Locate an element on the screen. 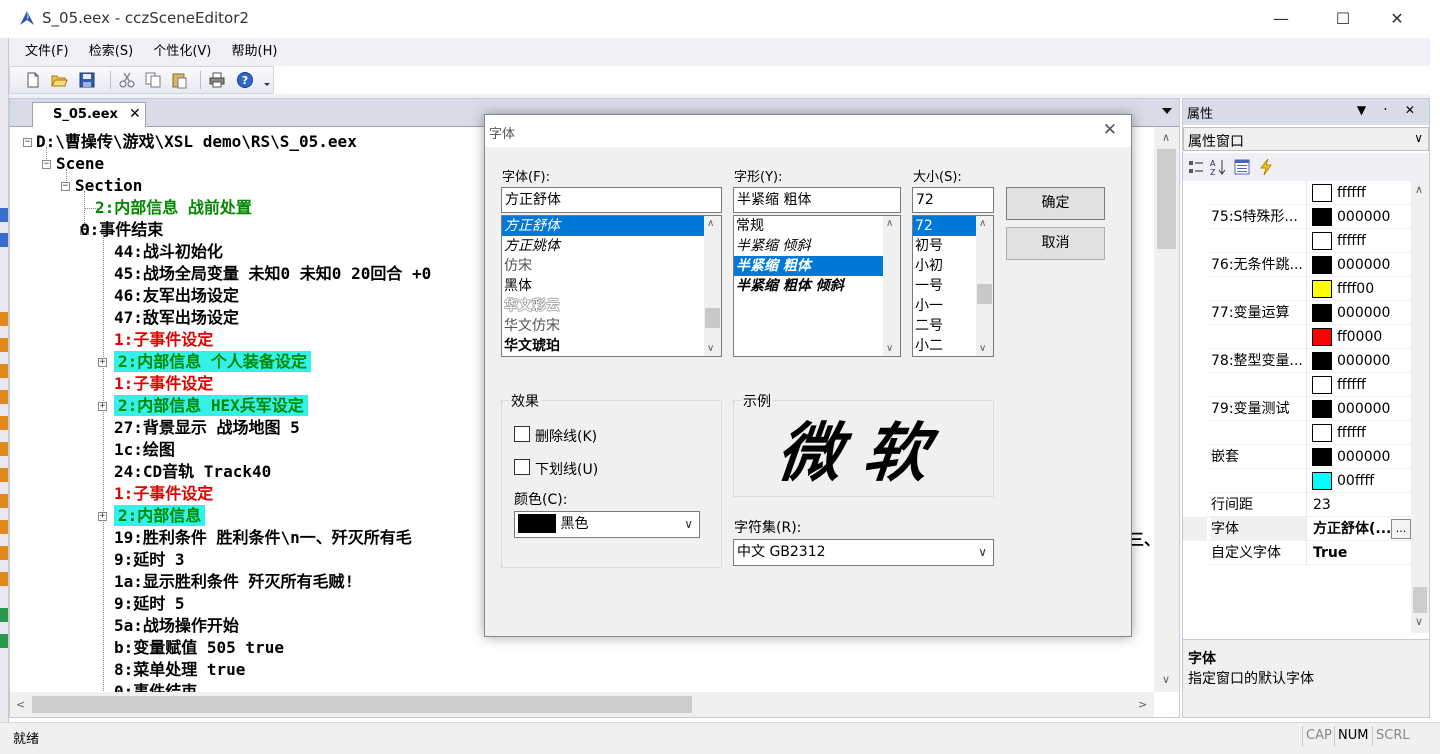  tree-node: b:变量赋值 505 true is located at coordinates (199, 647).